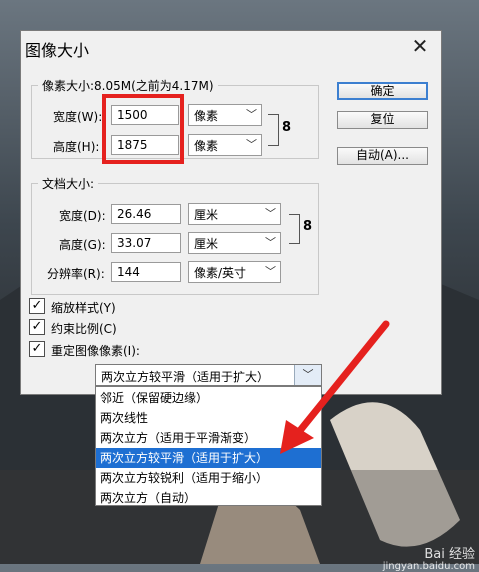  Describe the element at coordinates (206, 116) in the screenshot. I see `pixel-width-unit-value: 像素` at that location.